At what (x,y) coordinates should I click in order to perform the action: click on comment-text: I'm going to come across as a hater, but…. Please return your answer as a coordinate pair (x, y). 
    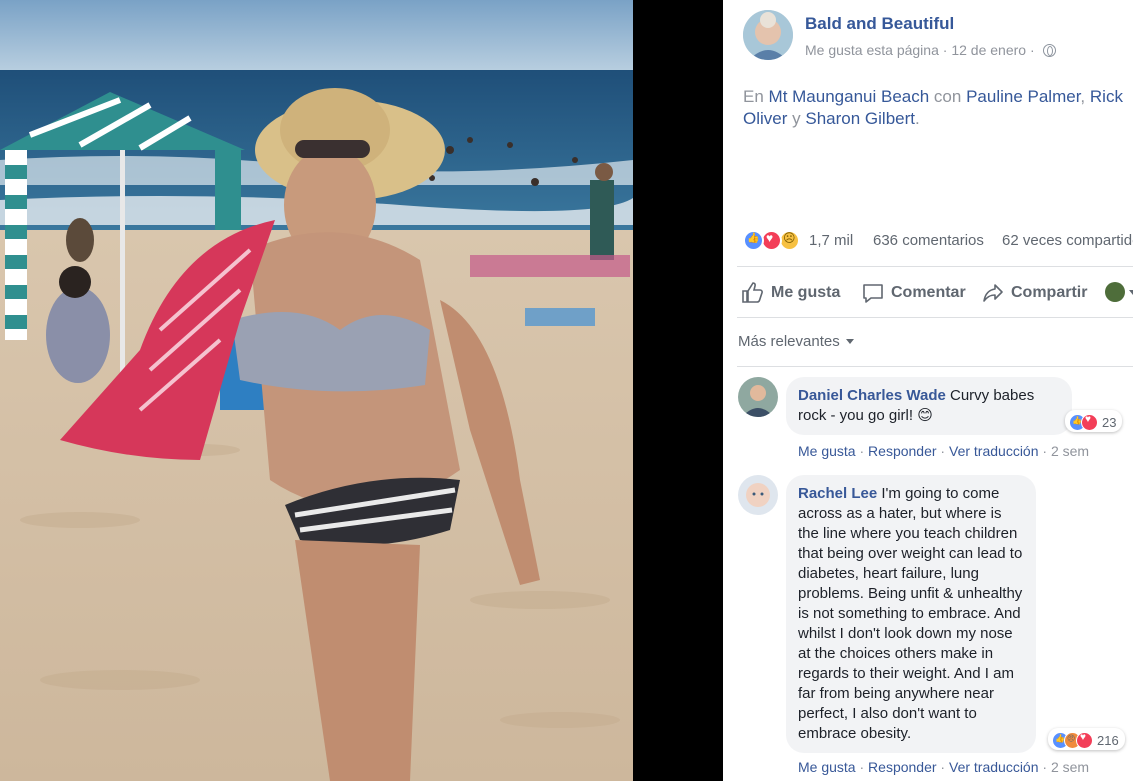
    Looking at the image, I should click on (910, 613).